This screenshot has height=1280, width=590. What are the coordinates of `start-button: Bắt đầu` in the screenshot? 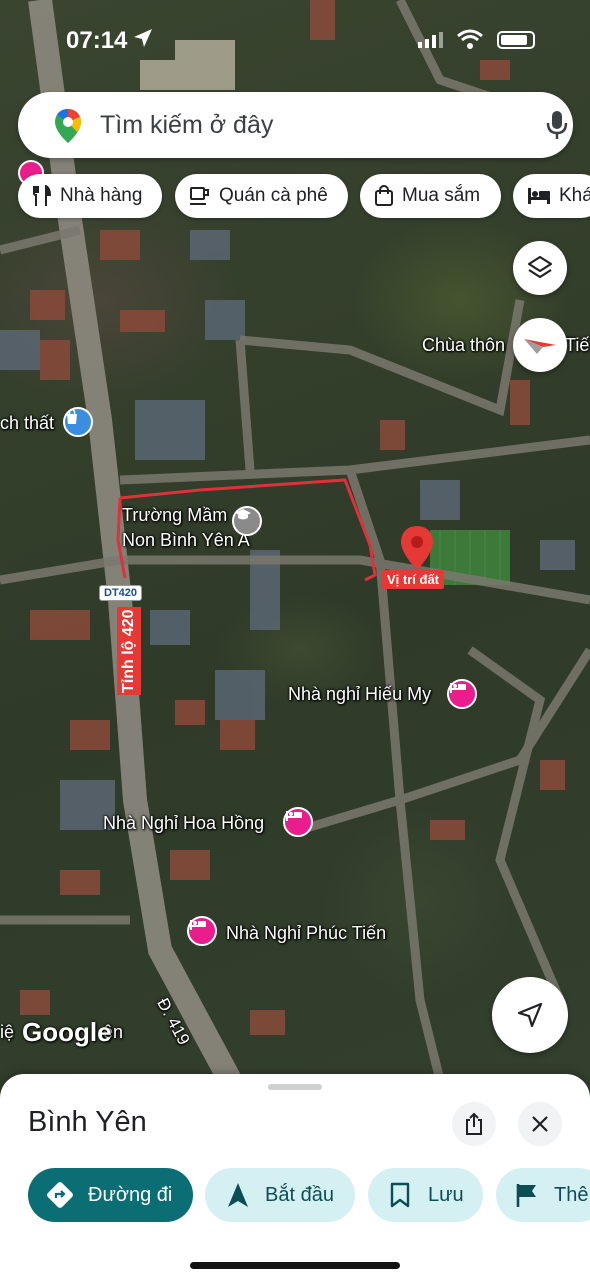 It's located at (280, 1195).